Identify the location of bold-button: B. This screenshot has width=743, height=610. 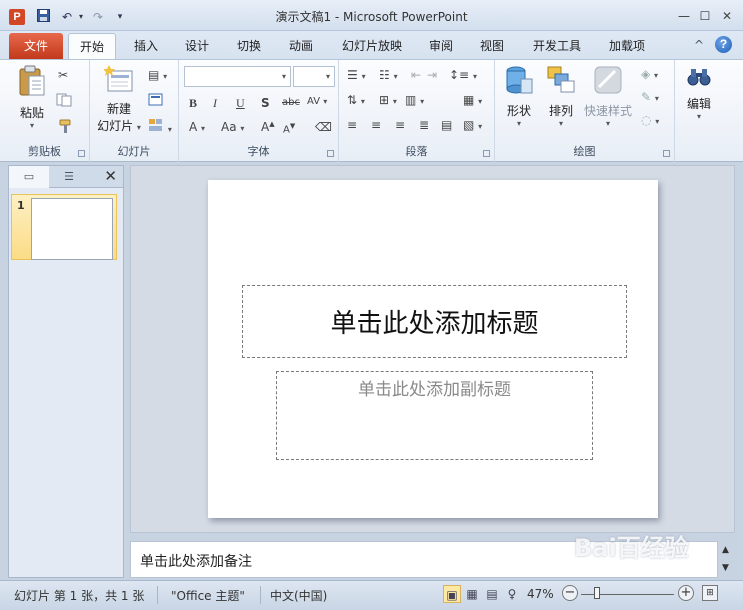
(193, 103).